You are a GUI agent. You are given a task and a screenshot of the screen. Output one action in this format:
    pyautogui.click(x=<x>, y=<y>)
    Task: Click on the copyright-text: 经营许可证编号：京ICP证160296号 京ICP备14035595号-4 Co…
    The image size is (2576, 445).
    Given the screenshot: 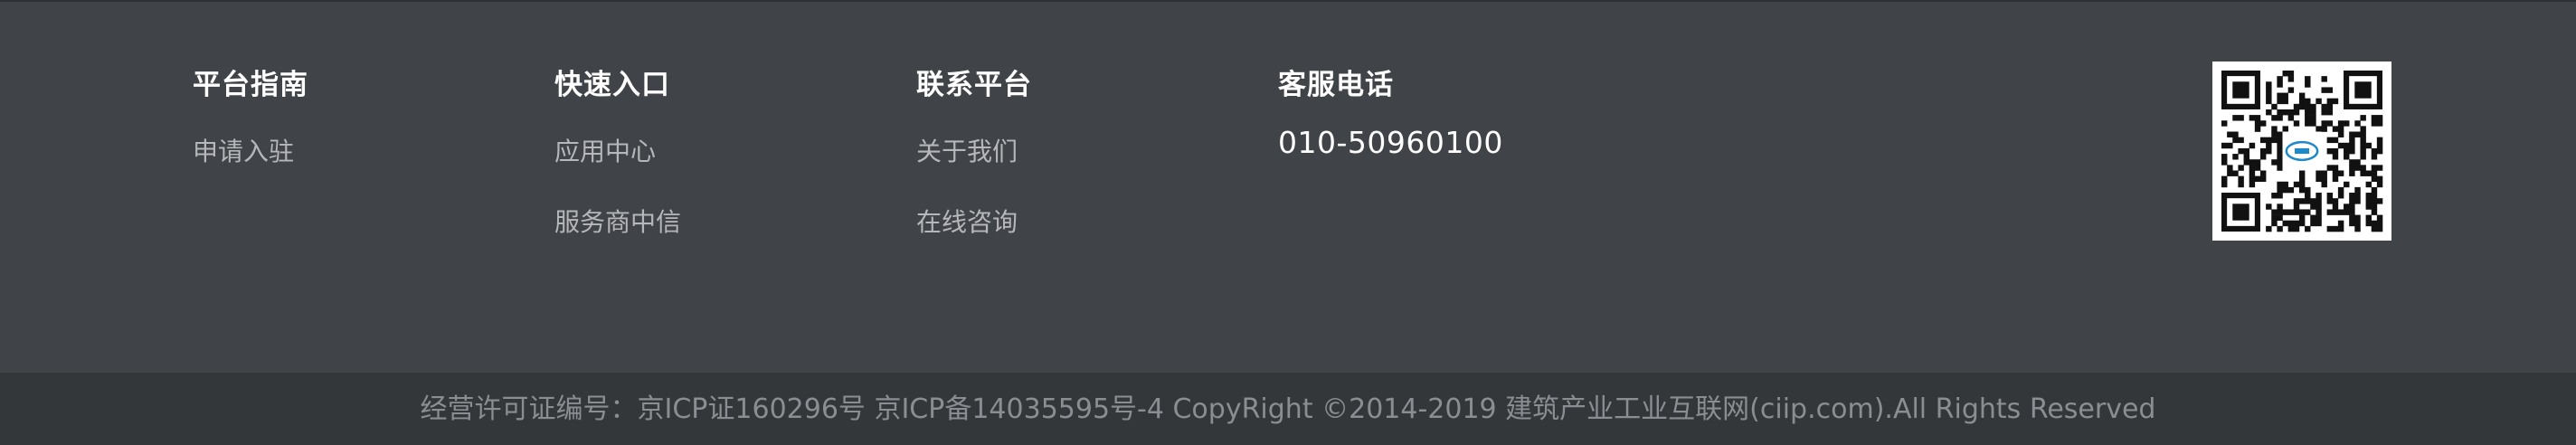 What is the action you would take?
    pyautogui.click(x=1288, y=409)
    